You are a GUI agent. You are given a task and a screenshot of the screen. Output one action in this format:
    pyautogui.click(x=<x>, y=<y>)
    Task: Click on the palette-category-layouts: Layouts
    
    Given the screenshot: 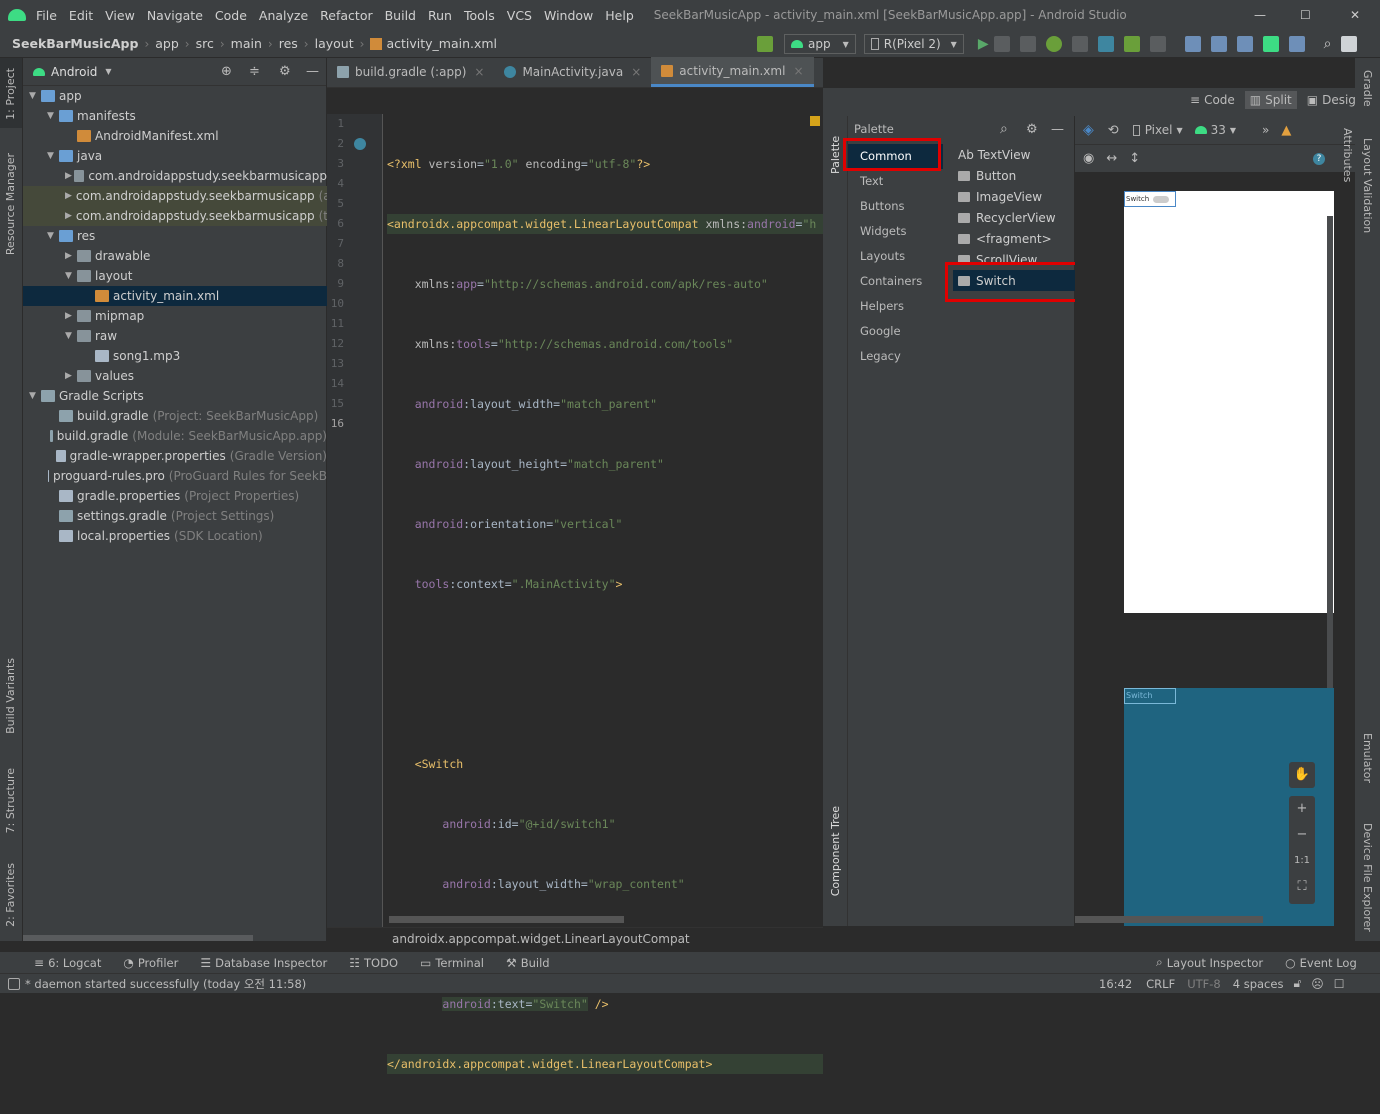 What is the action you would take?
    pyautogui.click(x=895, y=256)
    